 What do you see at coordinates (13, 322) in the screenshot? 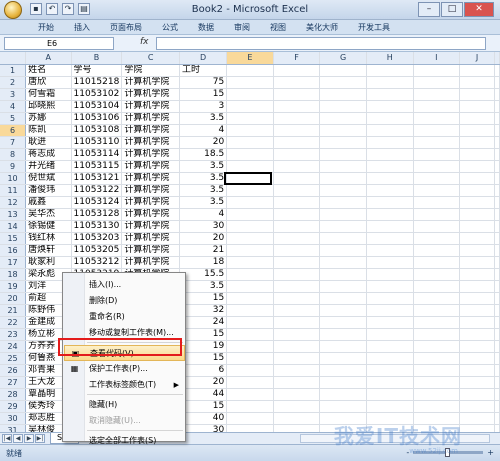
I see `row-header: 22` at bounding box center [13, 322].